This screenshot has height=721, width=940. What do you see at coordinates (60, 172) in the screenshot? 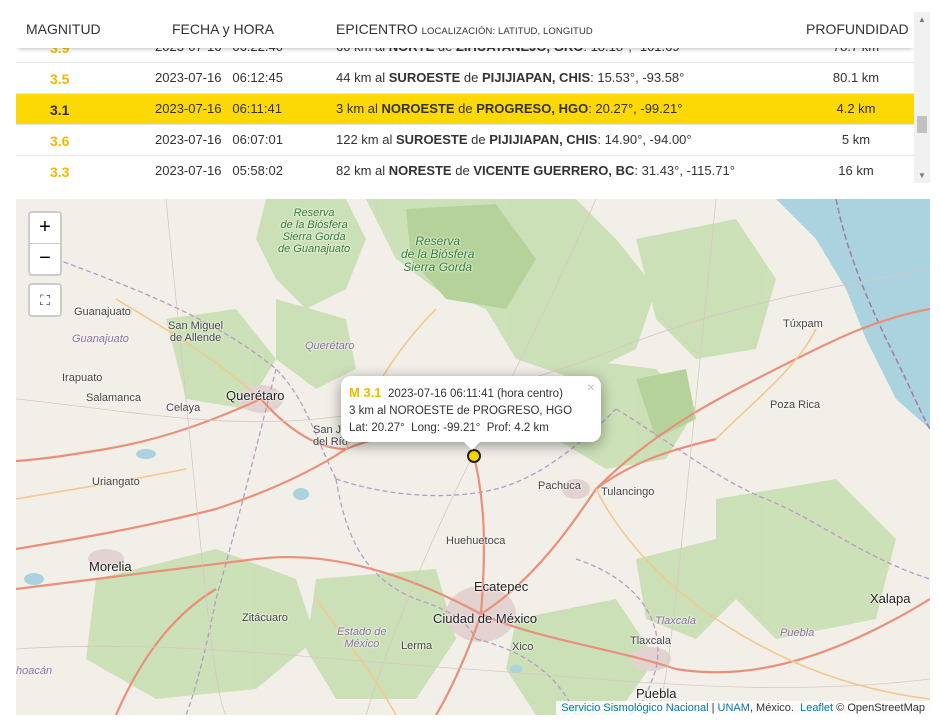
I see `row-magnitude: 3.3` at bounding box center [60, 172].